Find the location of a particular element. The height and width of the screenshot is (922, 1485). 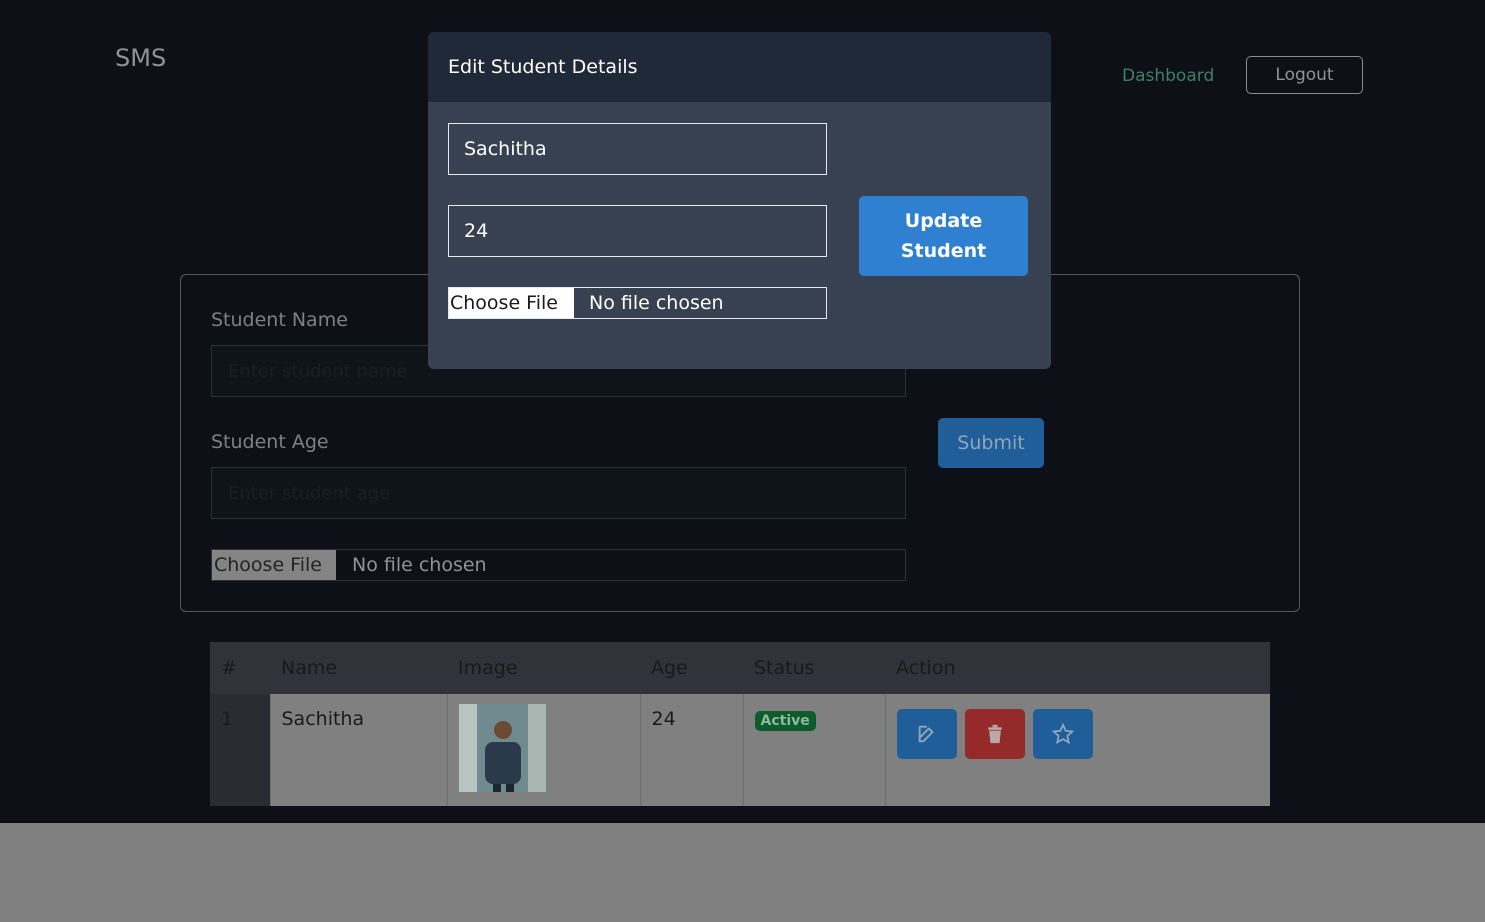

student-age-input: Enter student age is located at coordinates (558, 493).